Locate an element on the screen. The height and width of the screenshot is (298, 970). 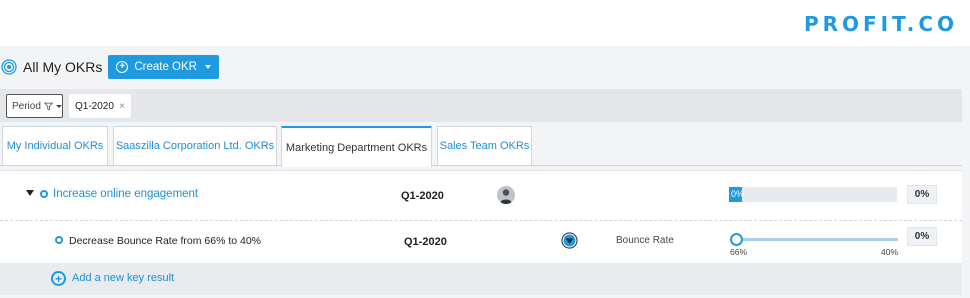
objective-progress-bar: 0% is located at coordinates (813, 194).